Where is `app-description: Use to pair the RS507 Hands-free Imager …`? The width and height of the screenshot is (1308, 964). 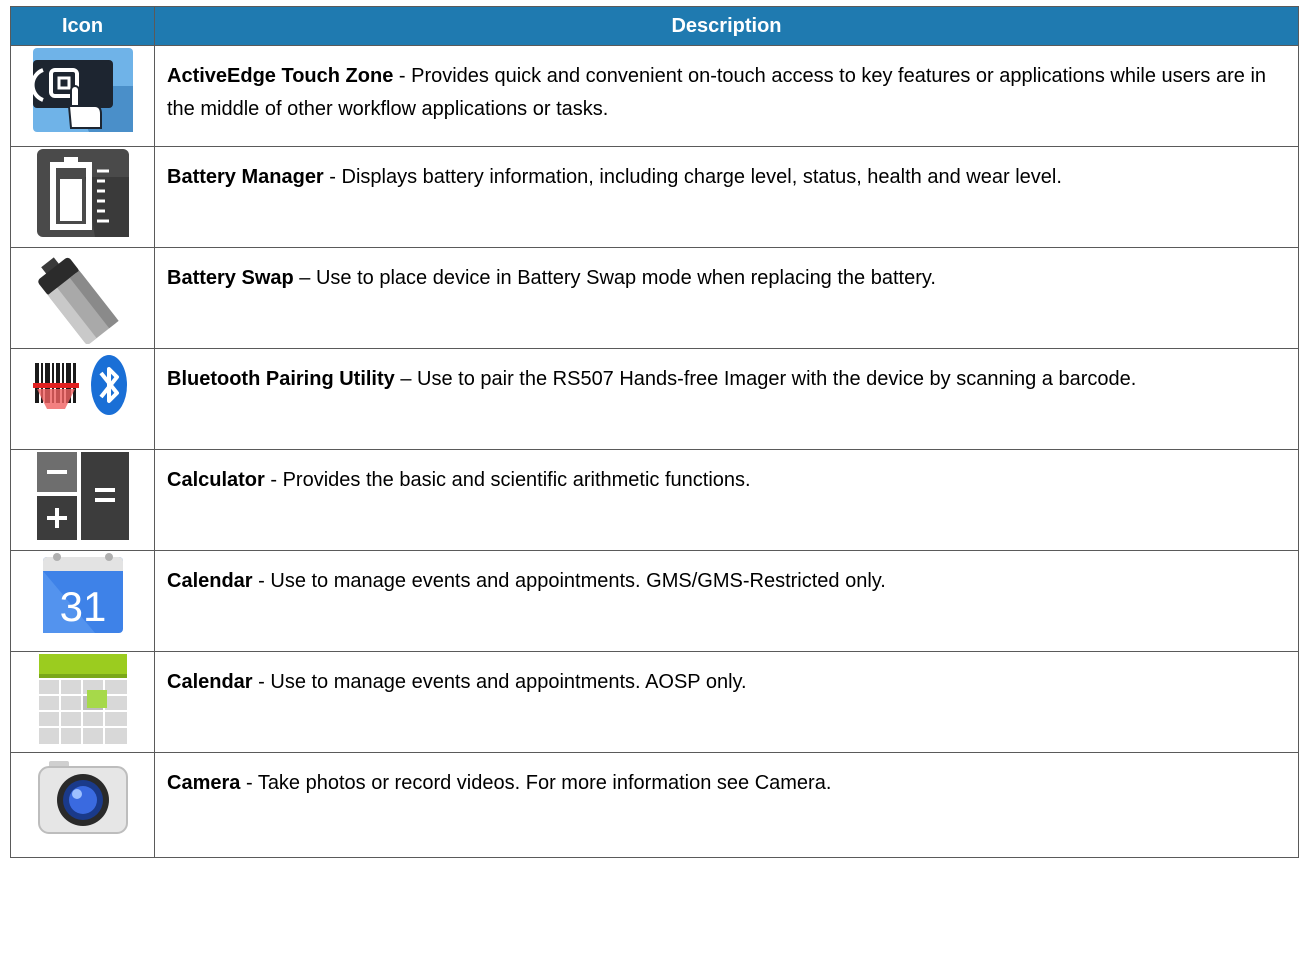 app-description: Use to pair the RS507 Hands-free Imager … is located at coordinates (777, 379).